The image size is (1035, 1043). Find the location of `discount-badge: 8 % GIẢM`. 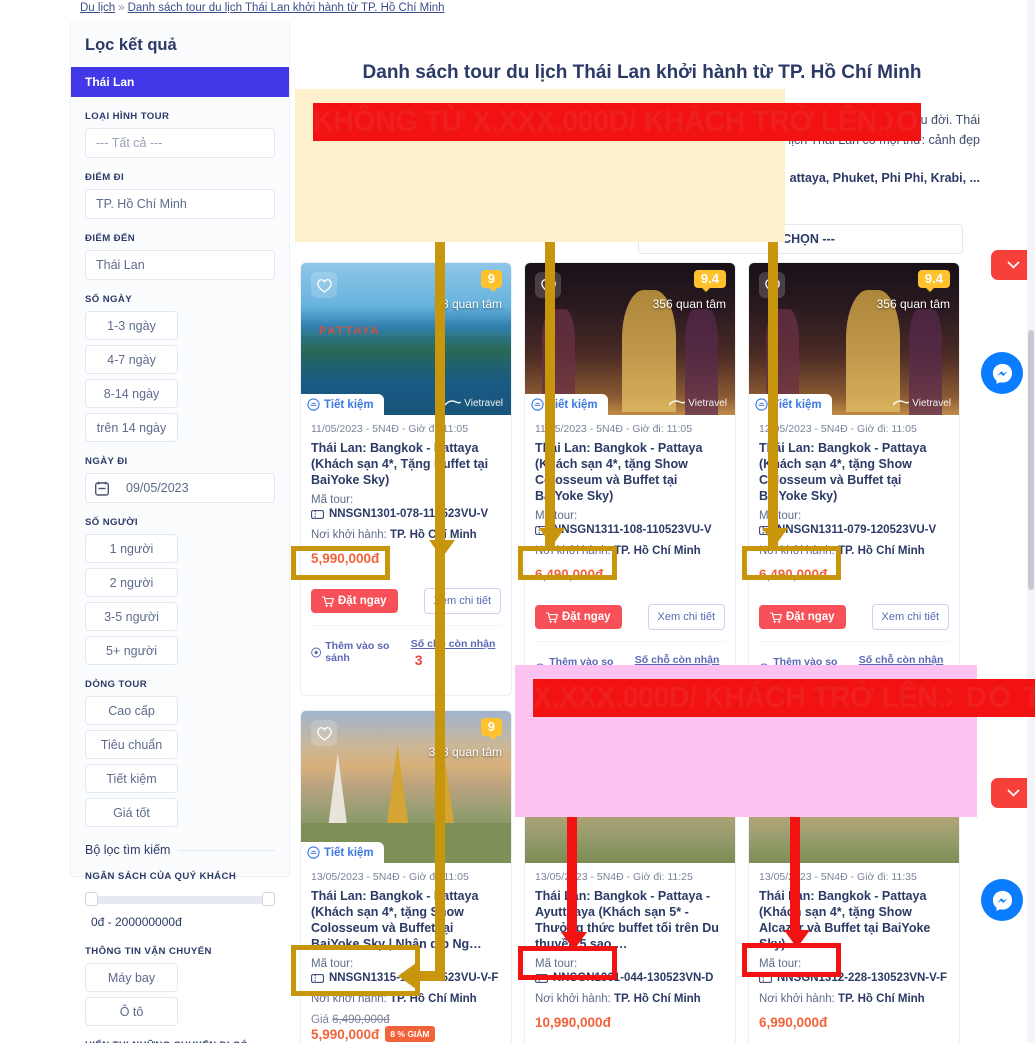

discount-badge: 8 % GIẢM is located at coordinates (410, 1034).